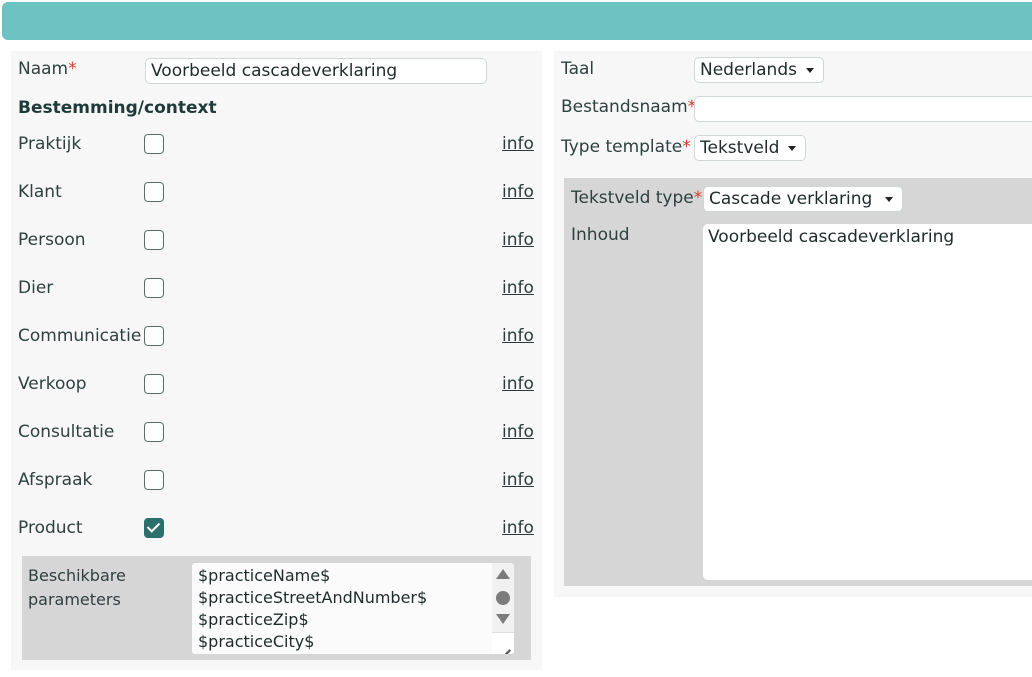  I want to click on context-row-product: Product info, so click(276, 530).